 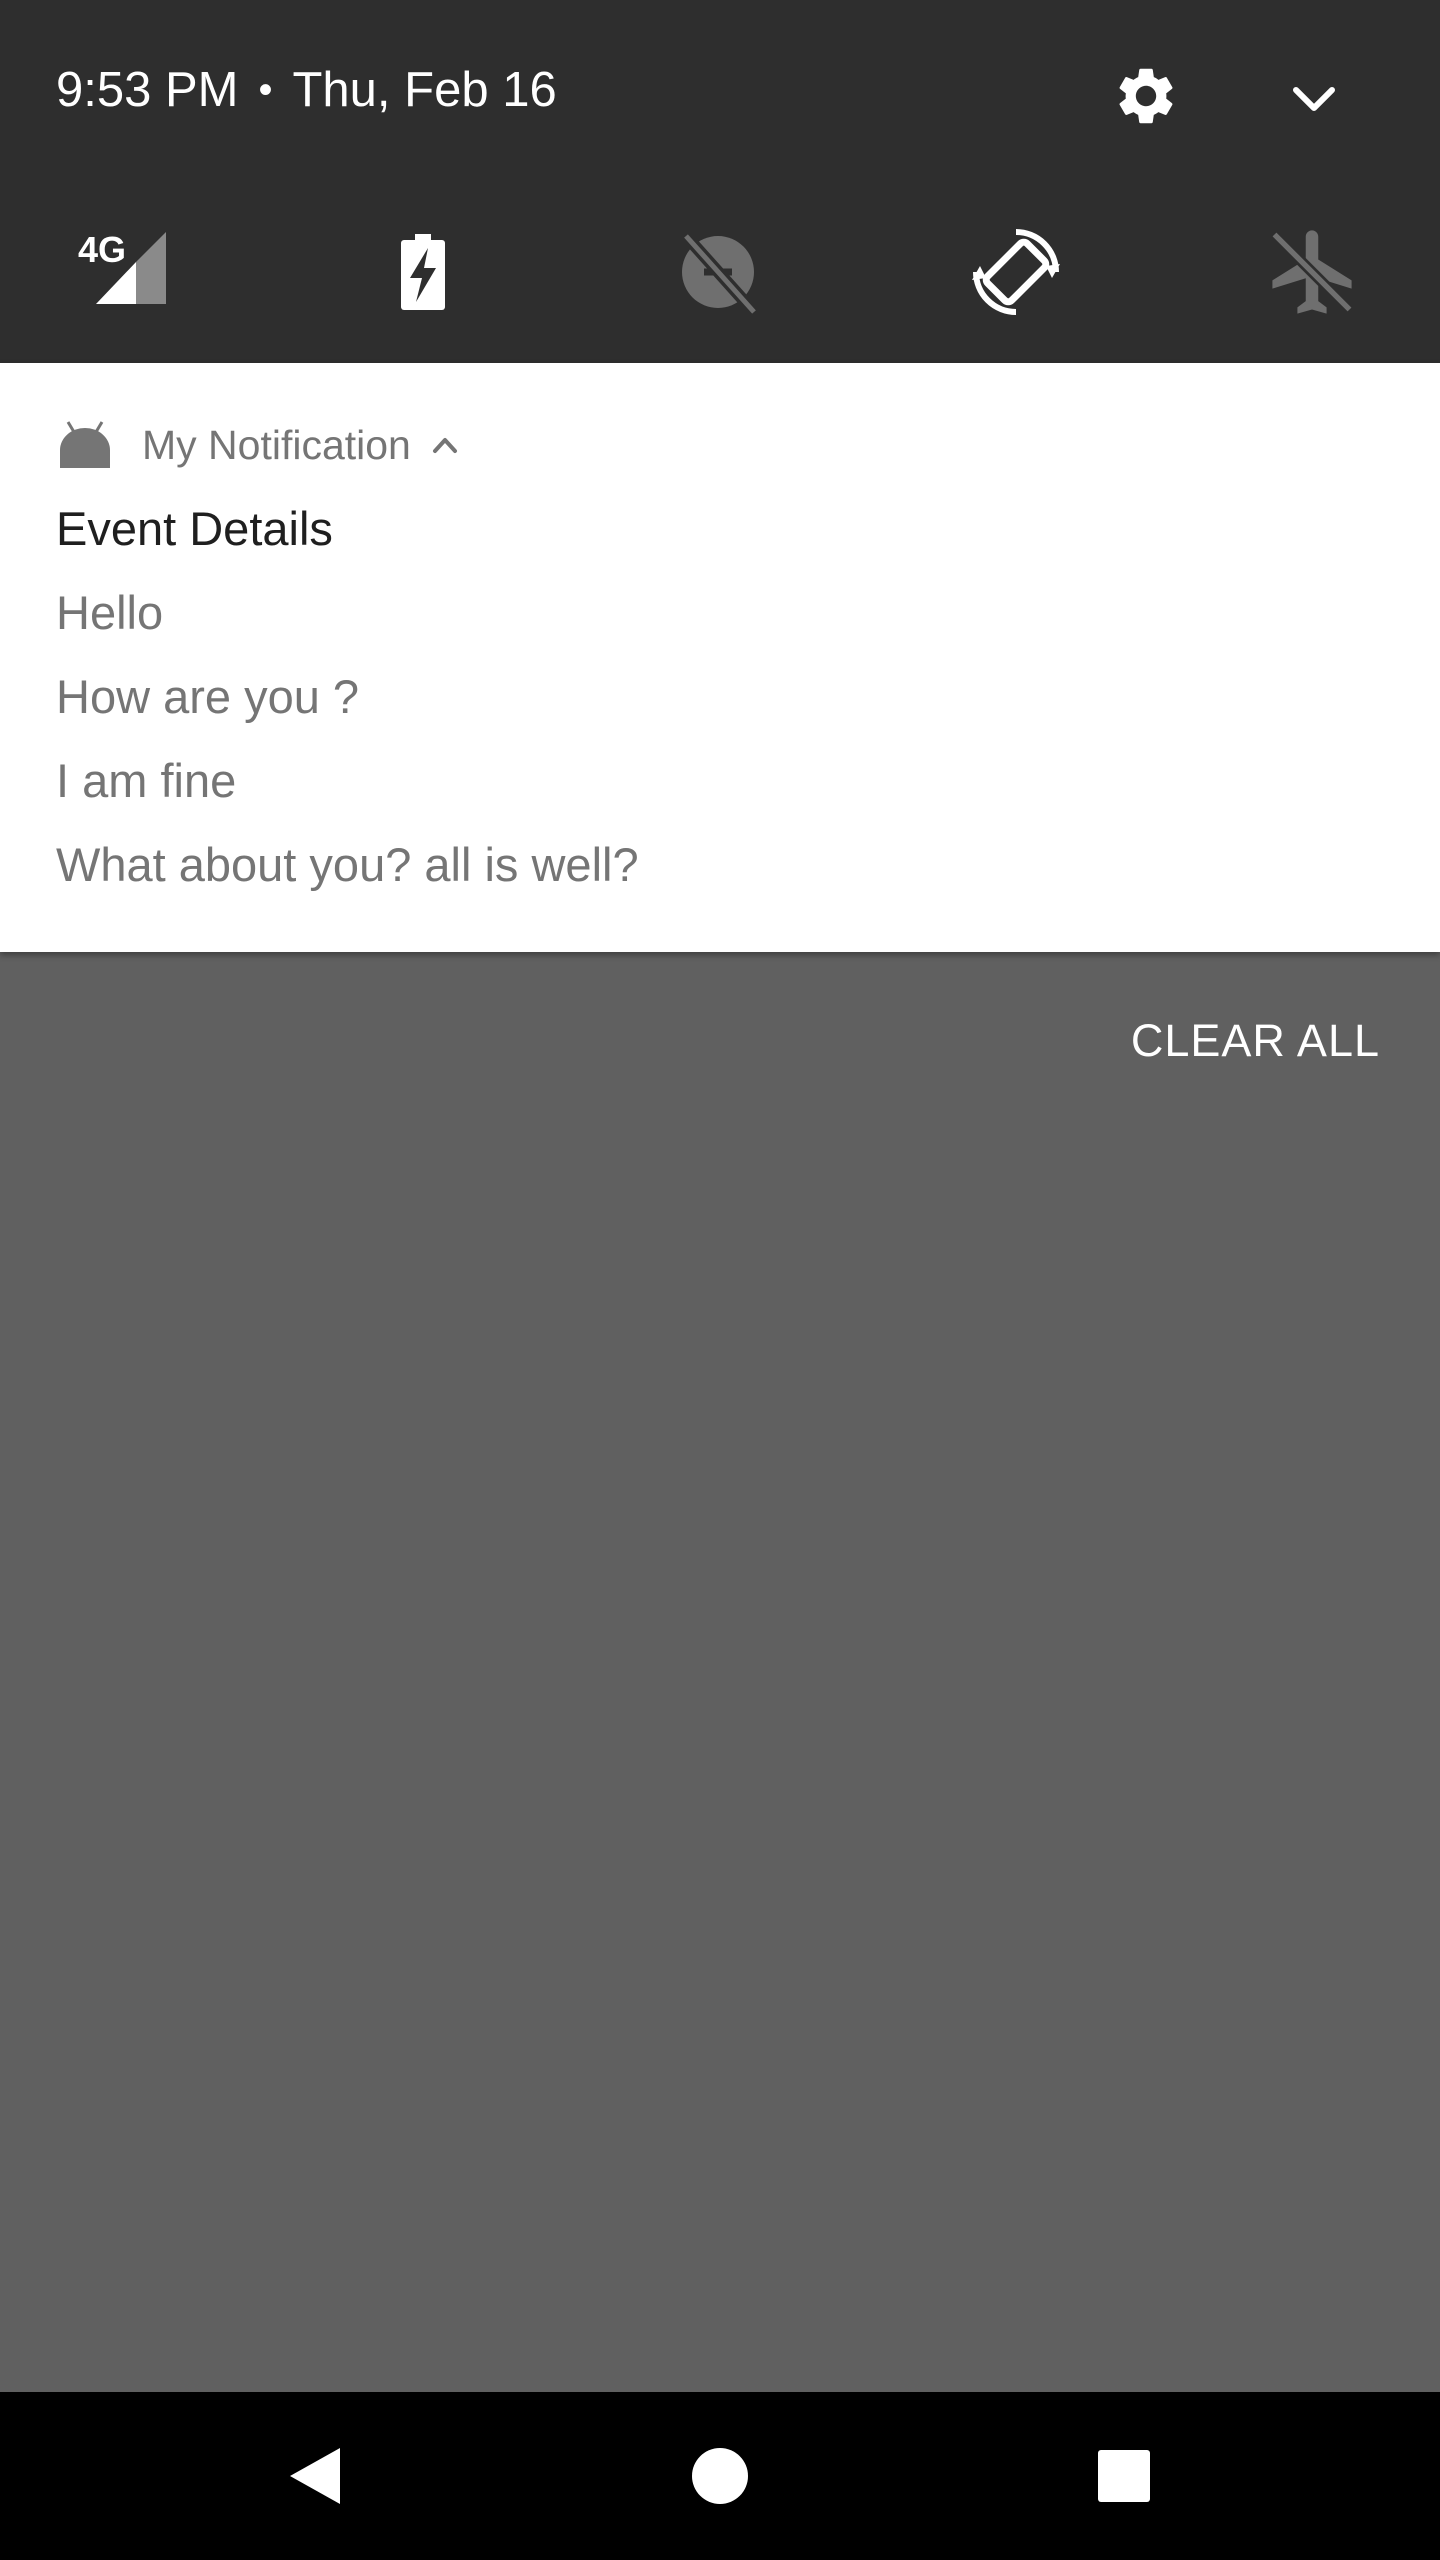 I want to click on notification-line: What about you? all is well?, so click(x=347, y=864).